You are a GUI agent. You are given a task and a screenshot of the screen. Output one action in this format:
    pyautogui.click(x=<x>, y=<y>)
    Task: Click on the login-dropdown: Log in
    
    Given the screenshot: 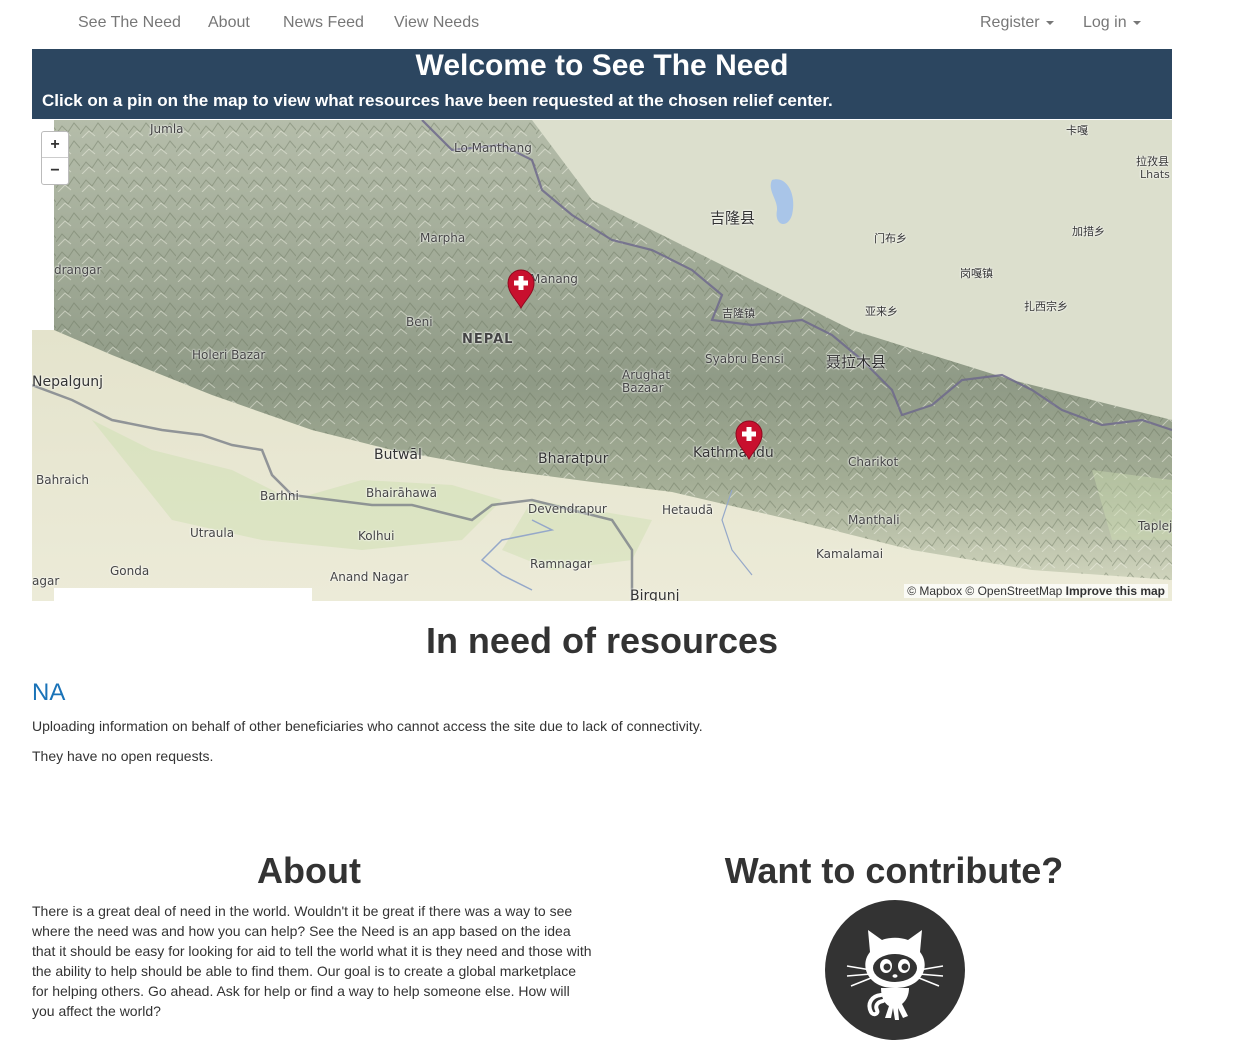 What is the action you would take?
    pyautogui.click(x=1112, y=23)
    